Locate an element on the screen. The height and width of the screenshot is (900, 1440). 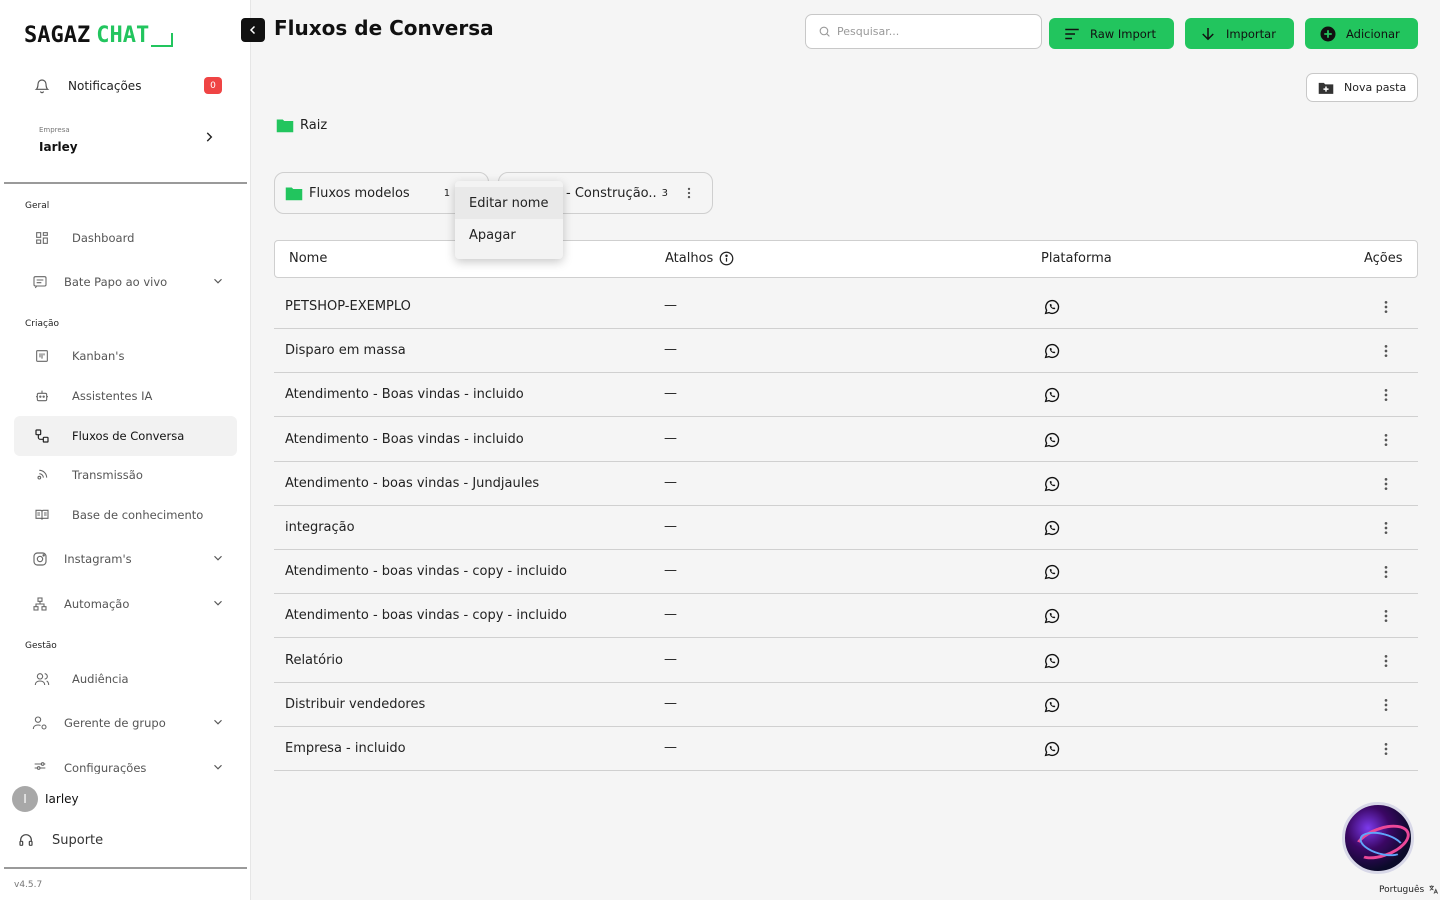
add-button: Adicionar is located at coordinates (1361, 33).